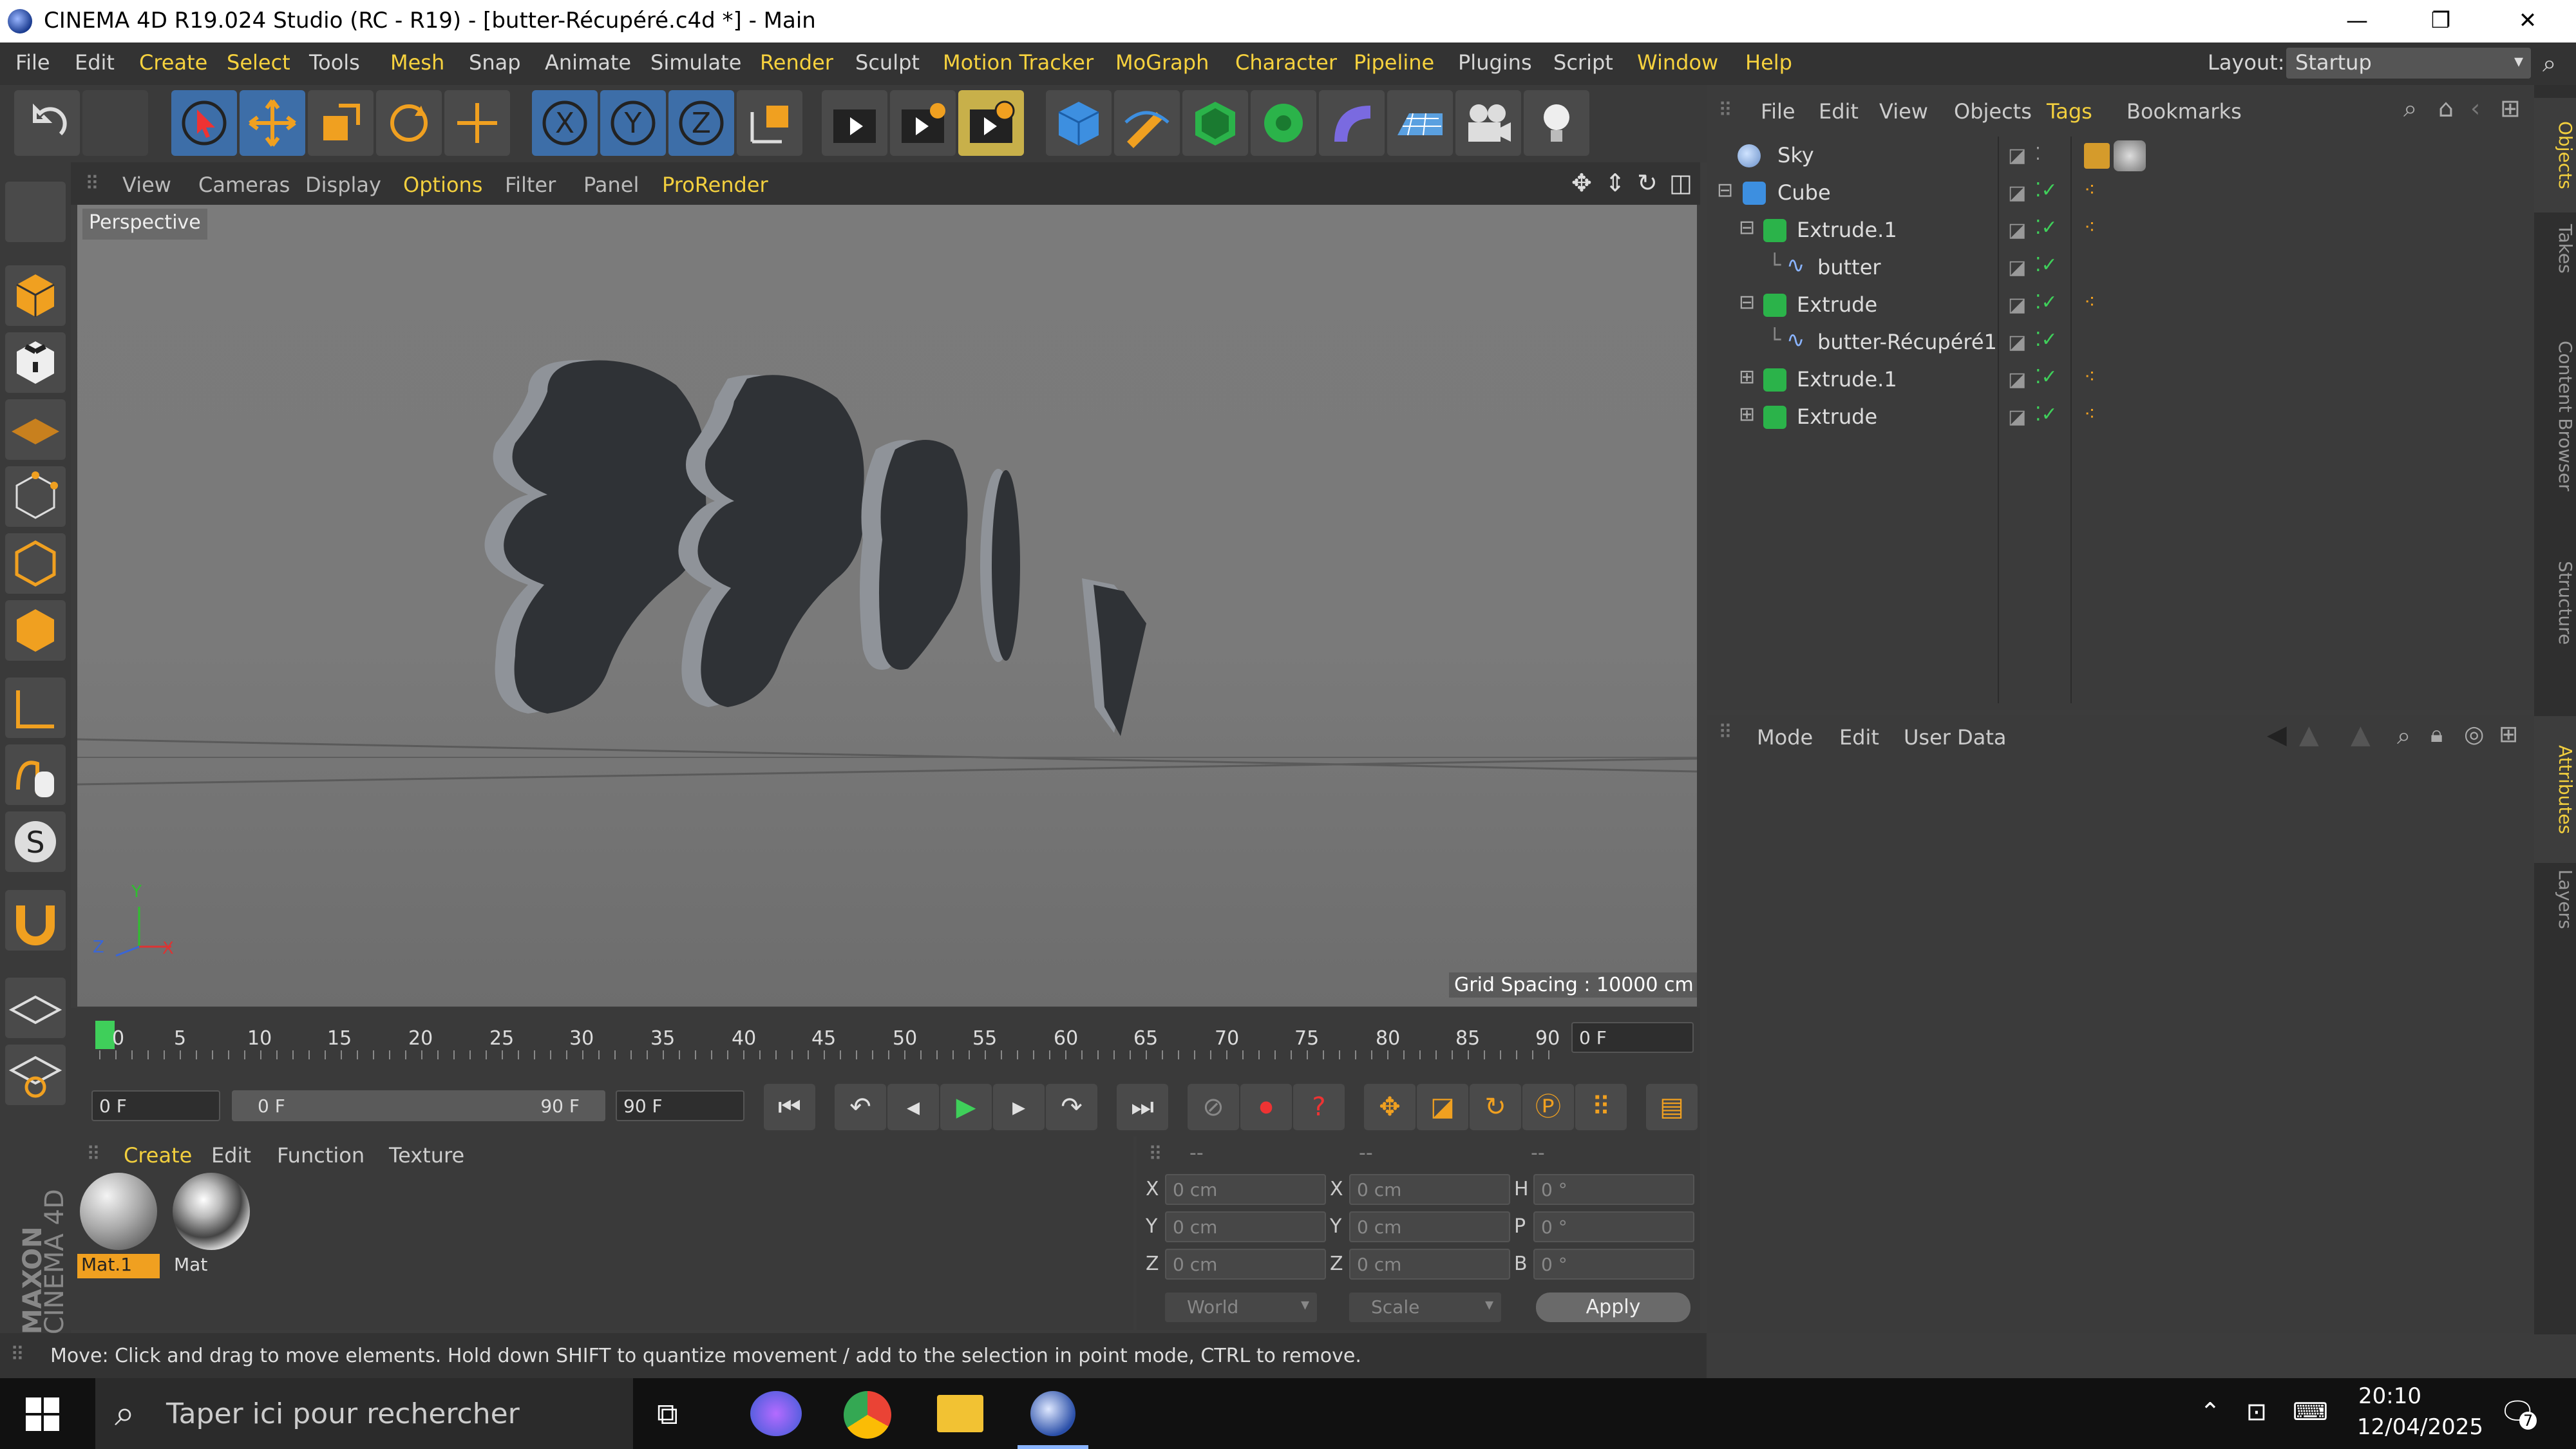 The width and height of the screenshot is (2576, 1449). What do you see at coordinates (2038, 153) in the screenshot?
I see `visibility-dots: ⁚` at bounding box center [2038, 153].